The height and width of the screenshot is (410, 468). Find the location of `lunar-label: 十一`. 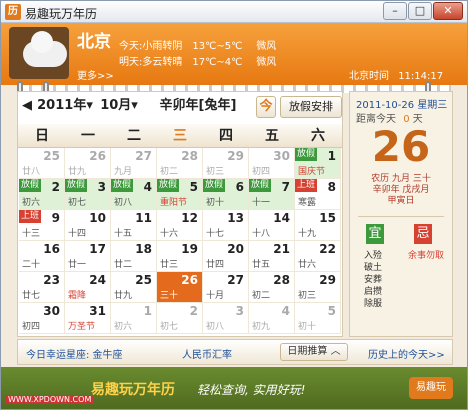

lunar-label: 十一 is located at coordinates (261, 203).